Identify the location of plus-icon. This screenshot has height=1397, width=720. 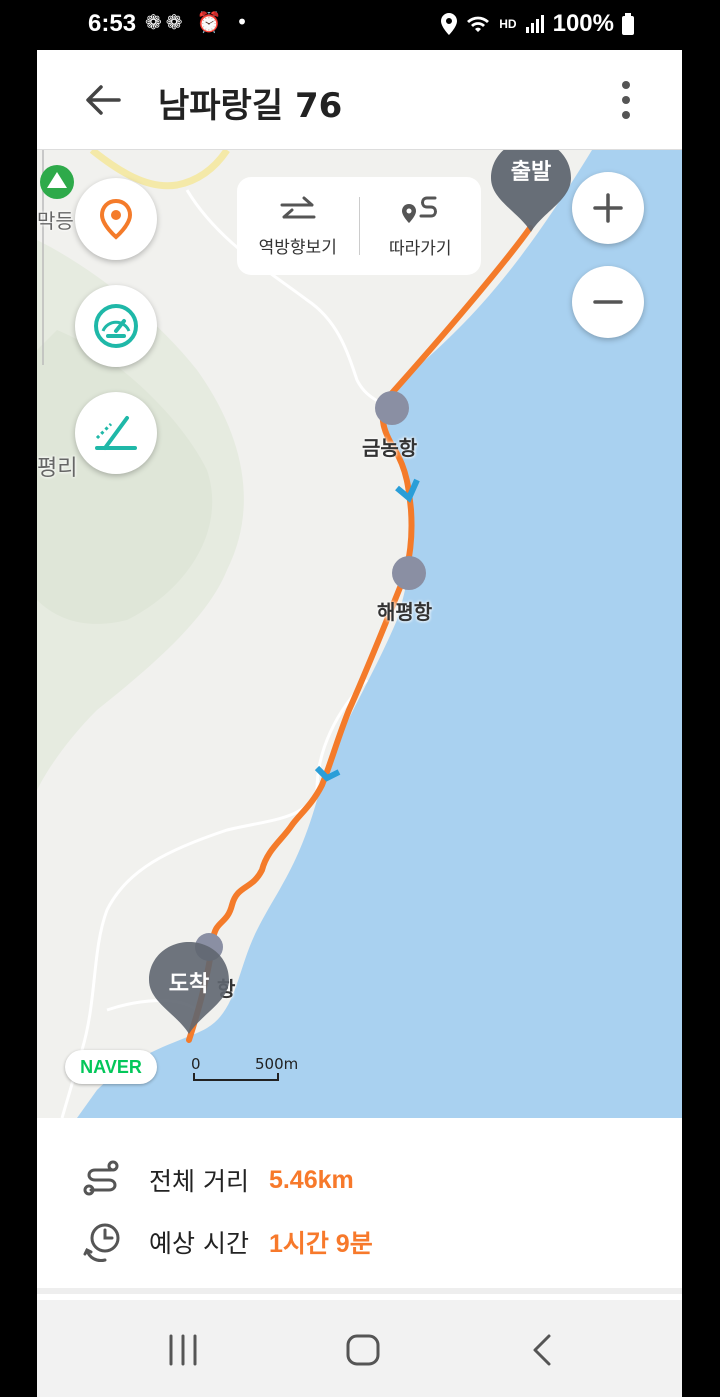
(608, 208).